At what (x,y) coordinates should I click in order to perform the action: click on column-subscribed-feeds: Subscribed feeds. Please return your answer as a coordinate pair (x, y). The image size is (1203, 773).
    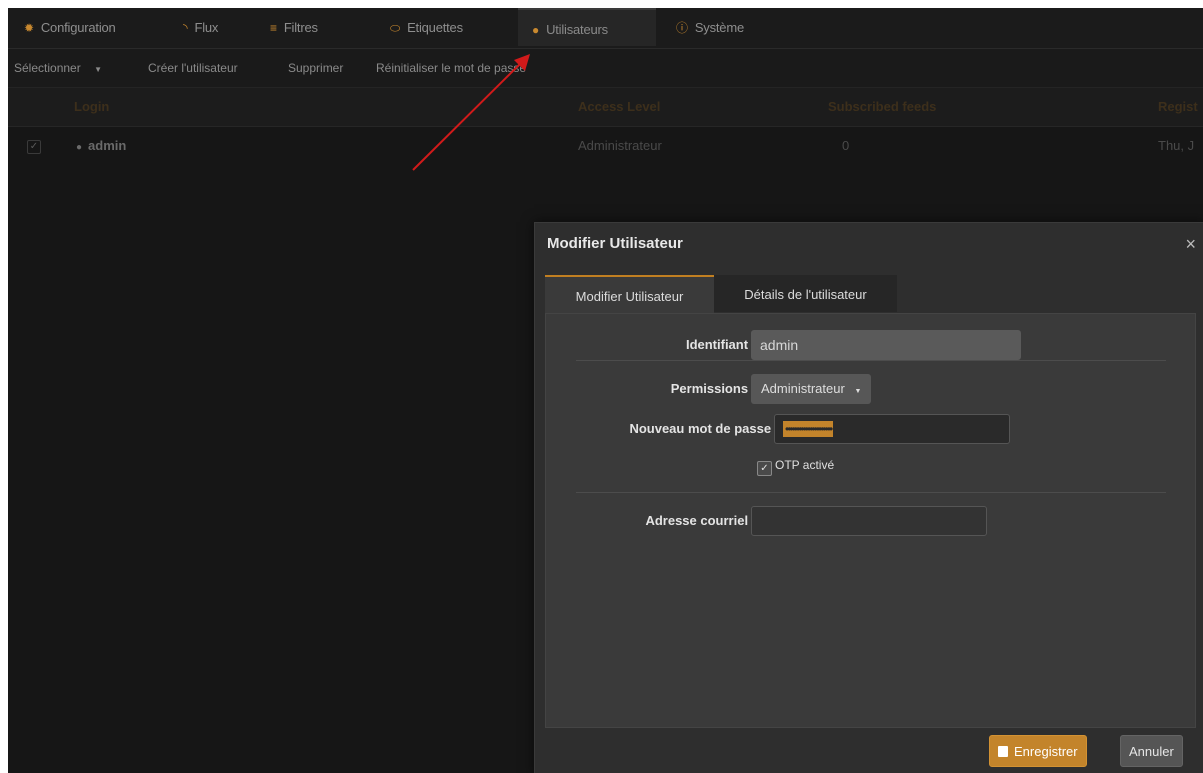
    Looking at the image, I should click on (882, 107).